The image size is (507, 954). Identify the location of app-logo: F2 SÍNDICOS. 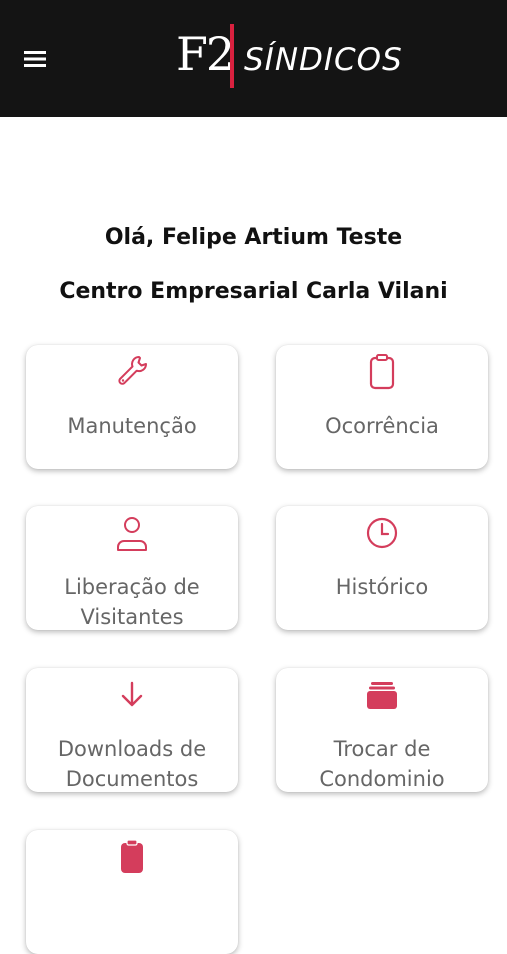
(296, 56).